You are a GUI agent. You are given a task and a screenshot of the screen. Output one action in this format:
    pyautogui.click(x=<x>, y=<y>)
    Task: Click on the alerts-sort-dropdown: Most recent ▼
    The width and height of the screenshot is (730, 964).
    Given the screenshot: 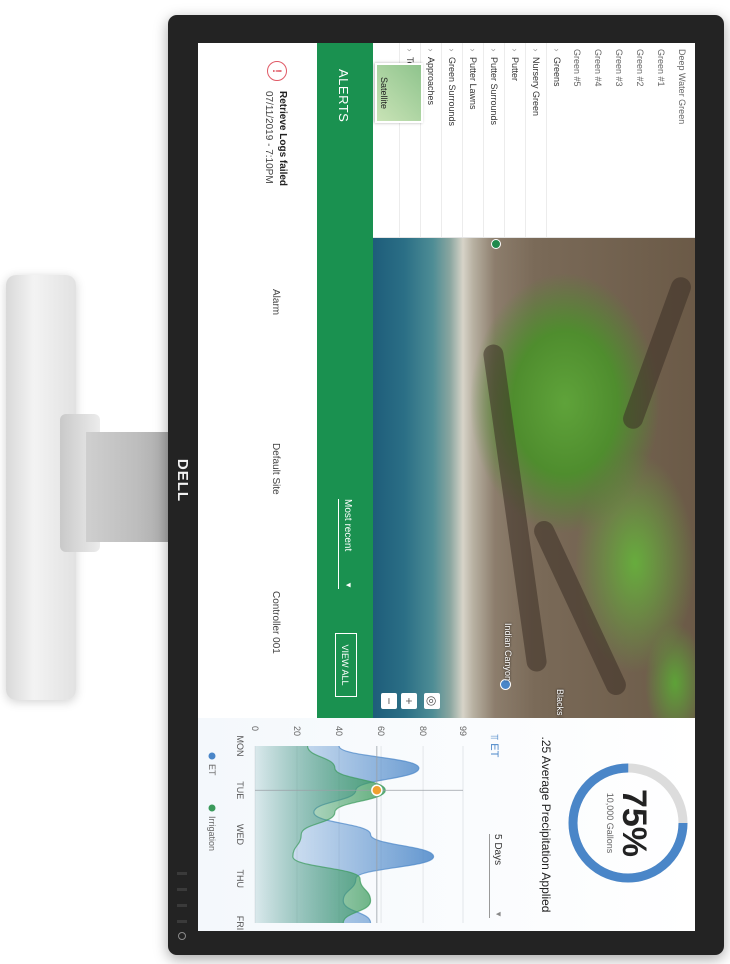 What is the action you would take?
    pyautogui.click(x=345, y=544)
    